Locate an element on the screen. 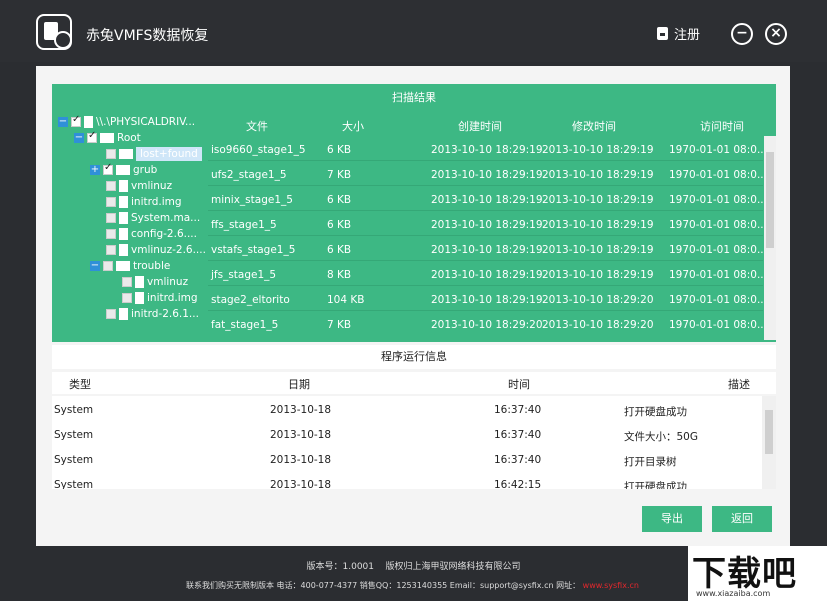 The height and width of the screenshot is (601, 827). export-button: 导出 is located at coordinates (672, 519).